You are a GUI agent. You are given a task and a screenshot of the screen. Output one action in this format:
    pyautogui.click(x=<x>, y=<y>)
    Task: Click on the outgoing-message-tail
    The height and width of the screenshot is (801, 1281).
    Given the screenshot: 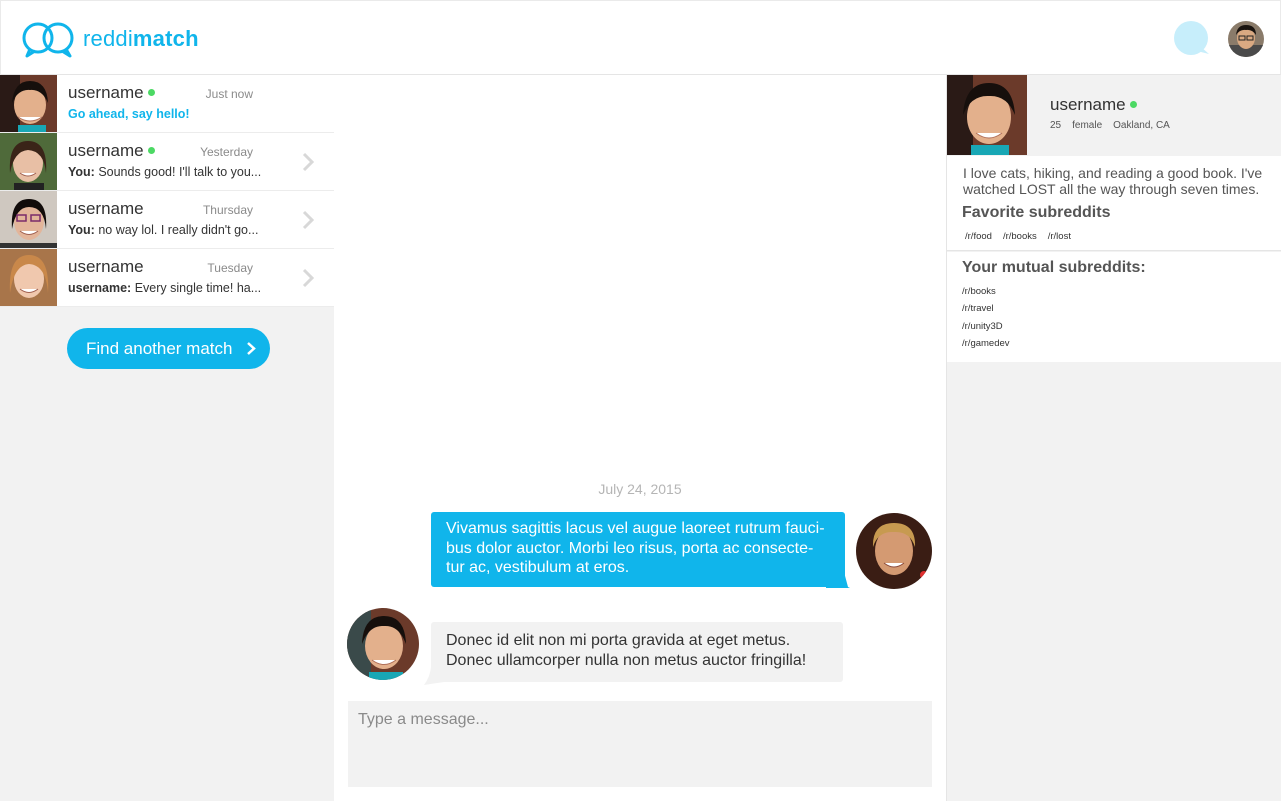 What is the action you would take?
    pyautogui.click(x=838, y=580)
    